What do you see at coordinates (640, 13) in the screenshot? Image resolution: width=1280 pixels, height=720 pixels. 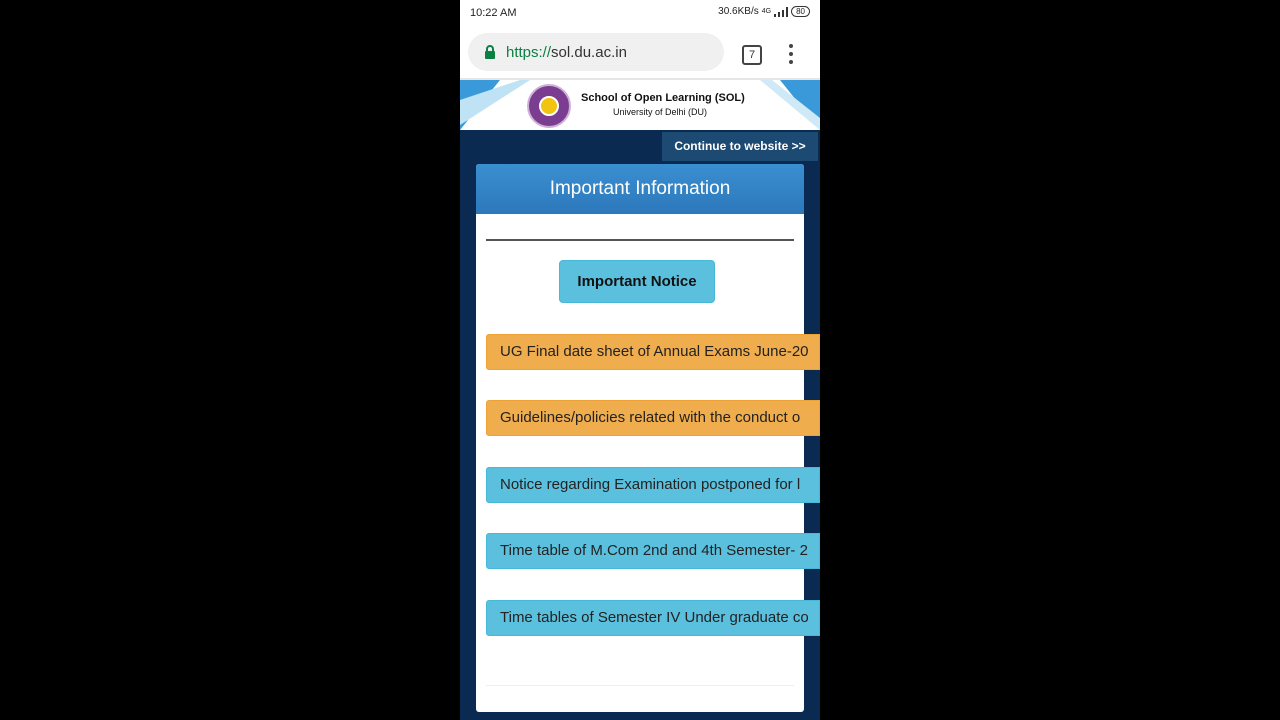 I see `status-bar: 10:22 AM 30.6KB/s 4G 80` at bounding box center [640, 13].